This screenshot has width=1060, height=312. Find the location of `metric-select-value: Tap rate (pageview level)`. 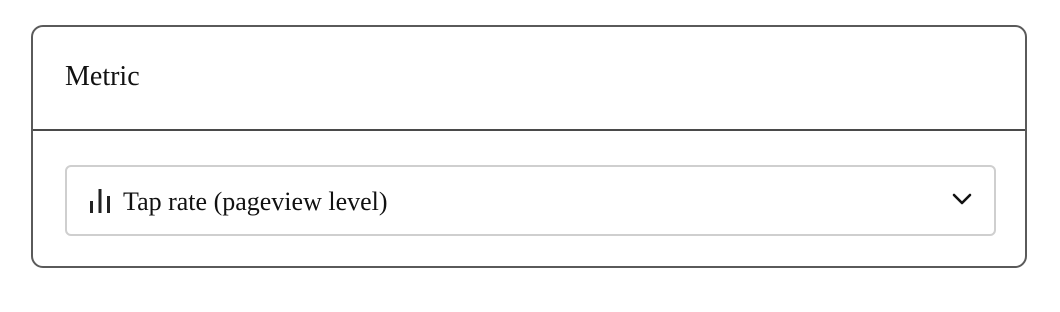

metric-select-value: Tap rate (pageview level) is located at coordinates (255, 201).